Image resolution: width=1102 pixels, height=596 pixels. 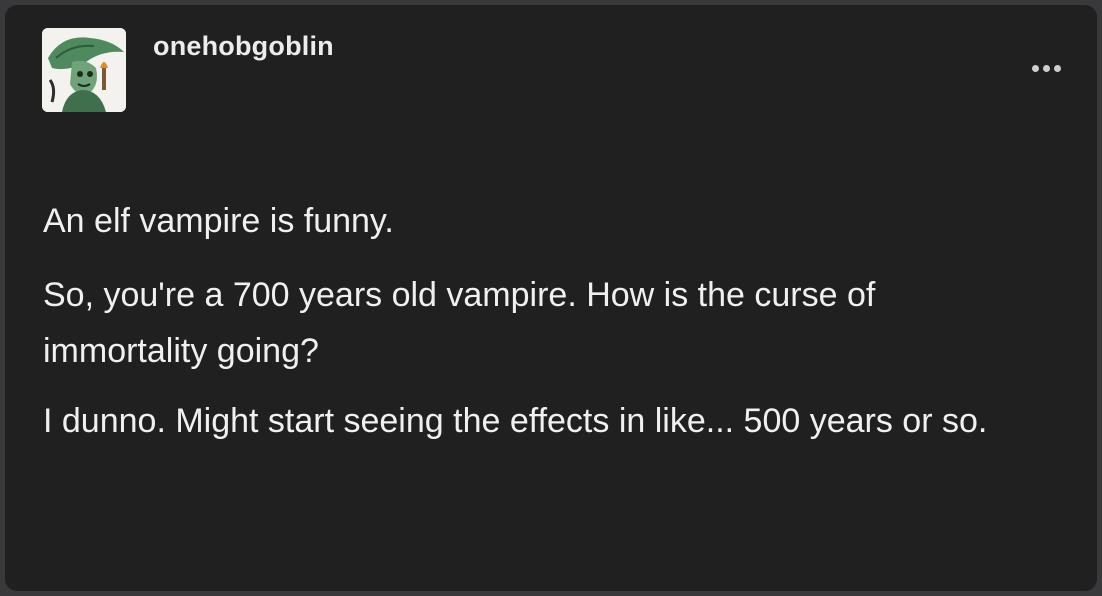 What do you see at coordinates (243, 46) in the screenshot?
I see `username-link: onehobgoblin` at bounding box center [243, 46].